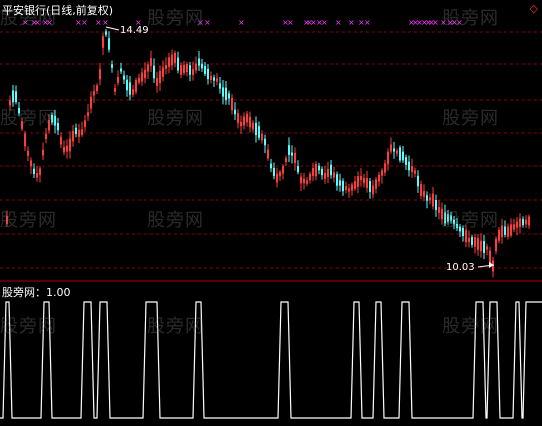 The image size is (542, 426). I want to click on chart-title: 平安银行(日线,前复权), so click(58, 10).